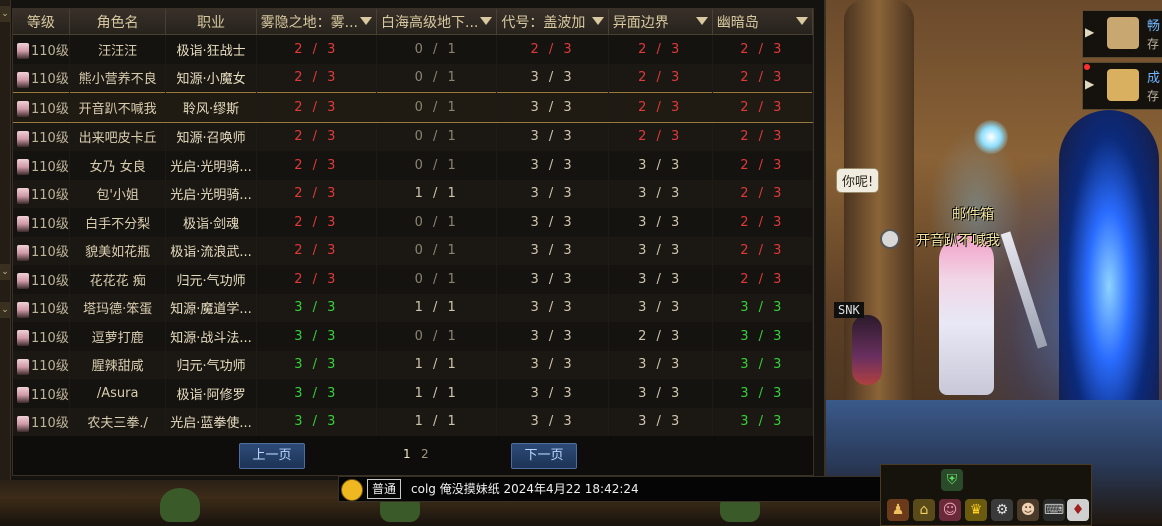  Describe the element at coordinates (41, 22) in the screenshot. I see `header-level: 等级` at that location.